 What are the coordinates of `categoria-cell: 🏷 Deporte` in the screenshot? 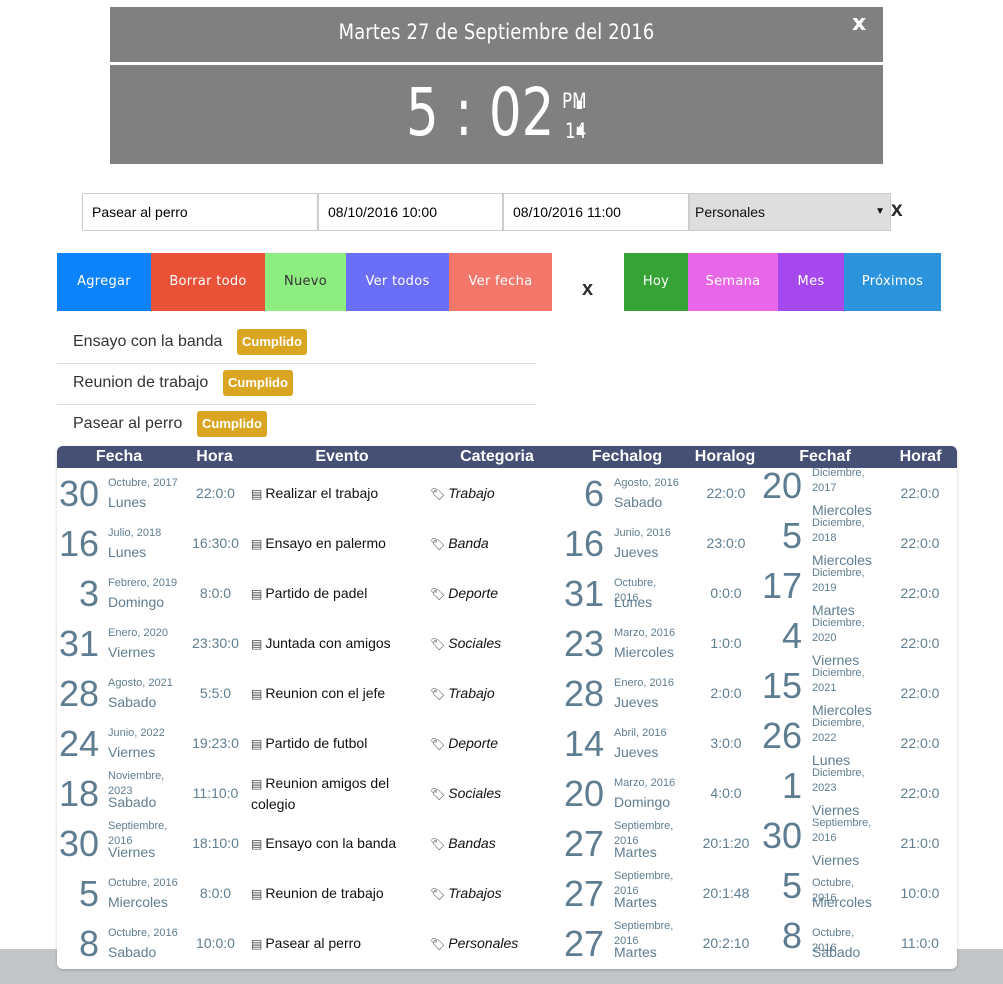 It's located at (485, 593).